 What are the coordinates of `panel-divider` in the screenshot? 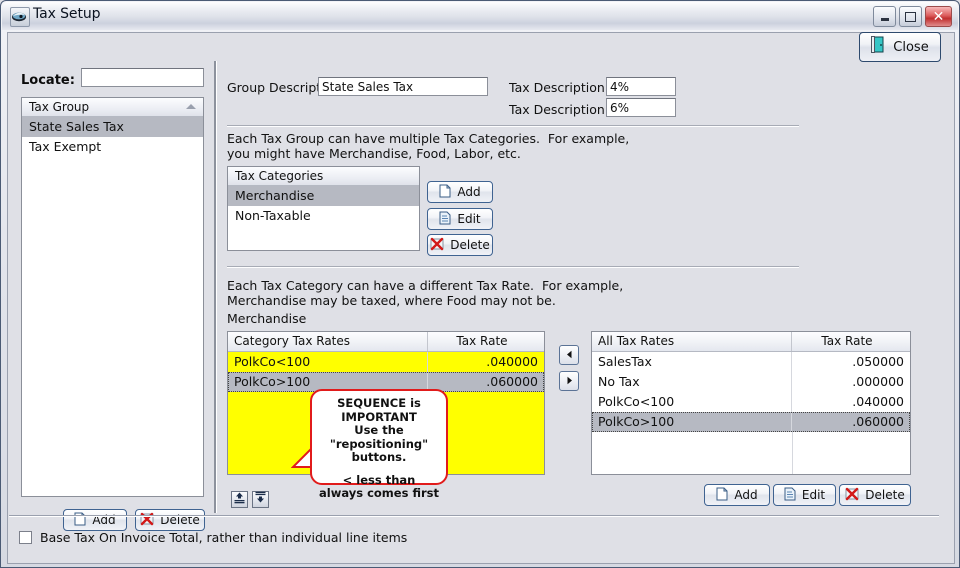 It's located at (215, 287).